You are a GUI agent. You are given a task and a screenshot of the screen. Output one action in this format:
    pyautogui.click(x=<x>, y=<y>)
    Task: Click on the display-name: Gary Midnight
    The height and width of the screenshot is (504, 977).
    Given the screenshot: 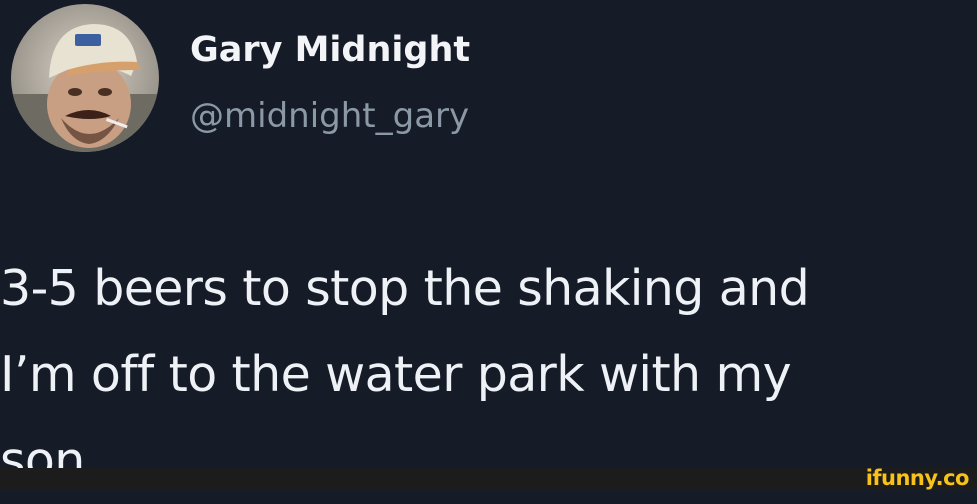 What is the action you would take?
    pyautogui.click(x=330, y=50)
    